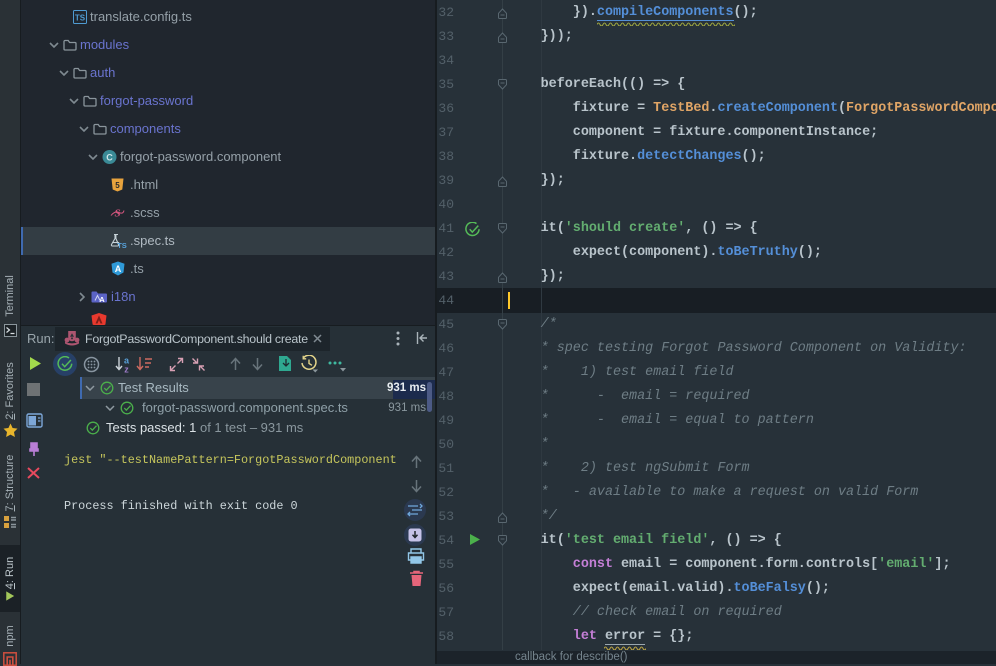  I want to click on svg-text: 5, so click(117, 185).